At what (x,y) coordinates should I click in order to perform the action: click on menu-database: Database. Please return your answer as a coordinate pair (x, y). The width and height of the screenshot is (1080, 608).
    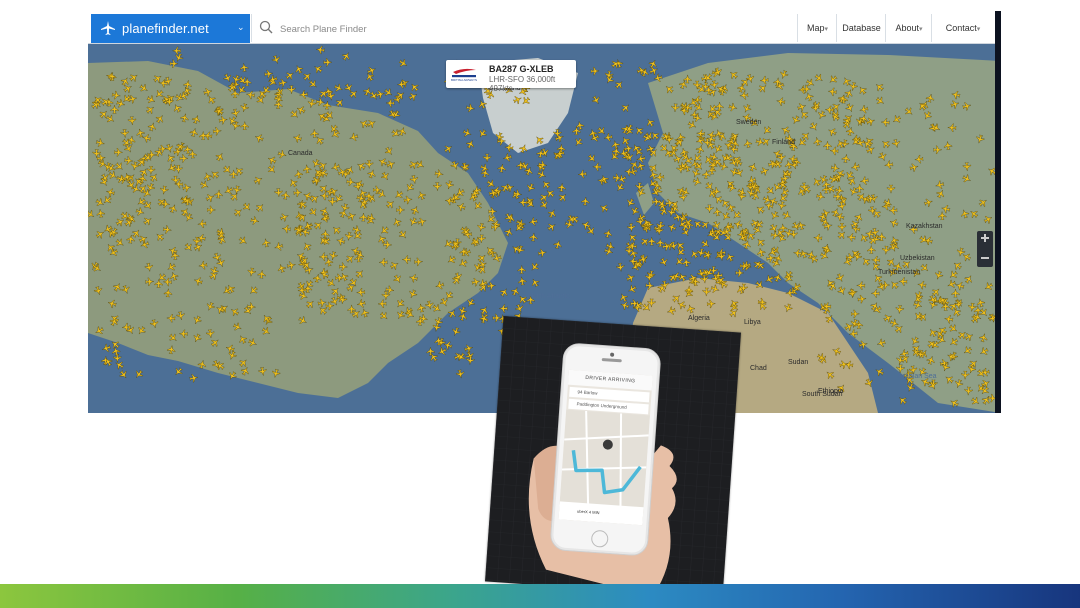
    Looking at the image, I should click on (861, 28).